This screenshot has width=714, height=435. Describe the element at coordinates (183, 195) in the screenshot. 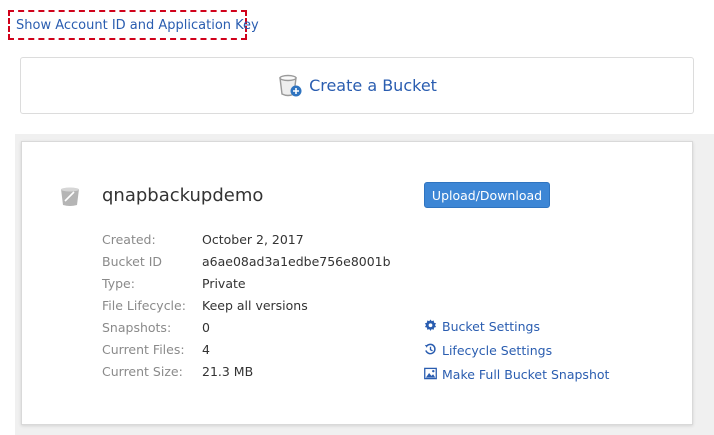

I see `bucket-name: qnapbackupdemo` at that location.